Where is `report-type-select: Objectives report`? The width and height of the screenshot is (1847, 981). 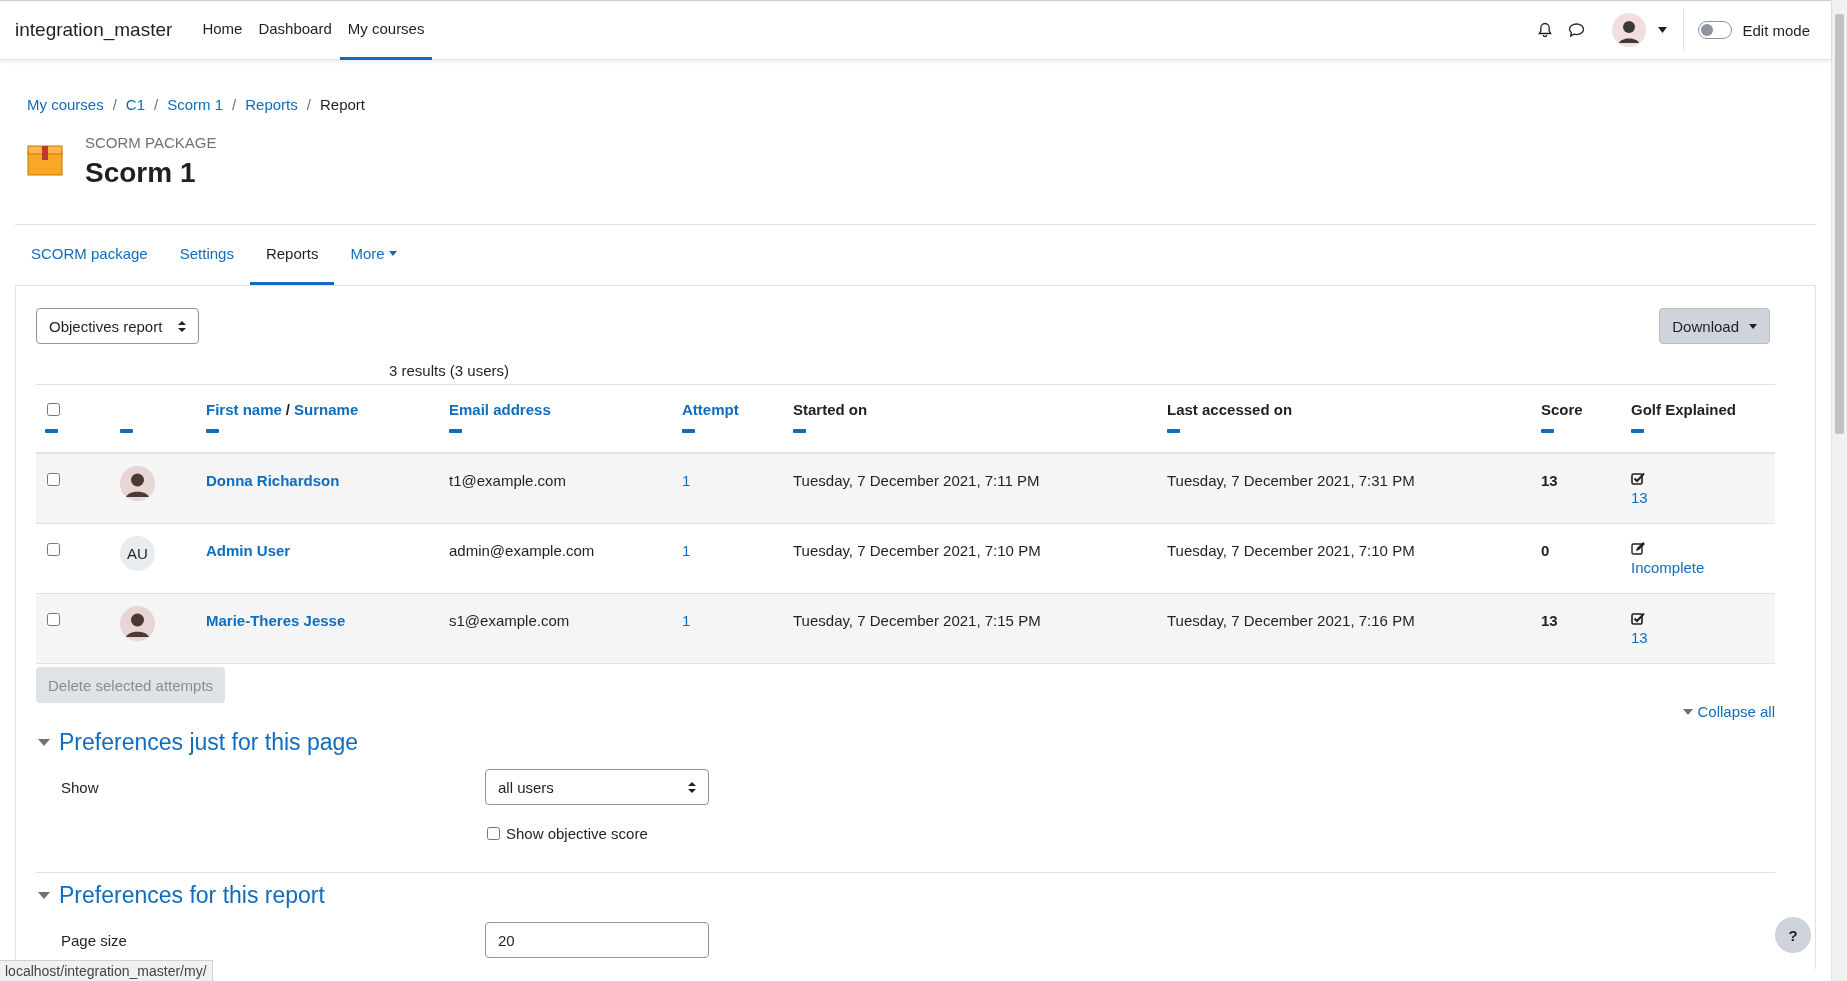 report-type-select: Objectives report is located at coordinates (117, 326).